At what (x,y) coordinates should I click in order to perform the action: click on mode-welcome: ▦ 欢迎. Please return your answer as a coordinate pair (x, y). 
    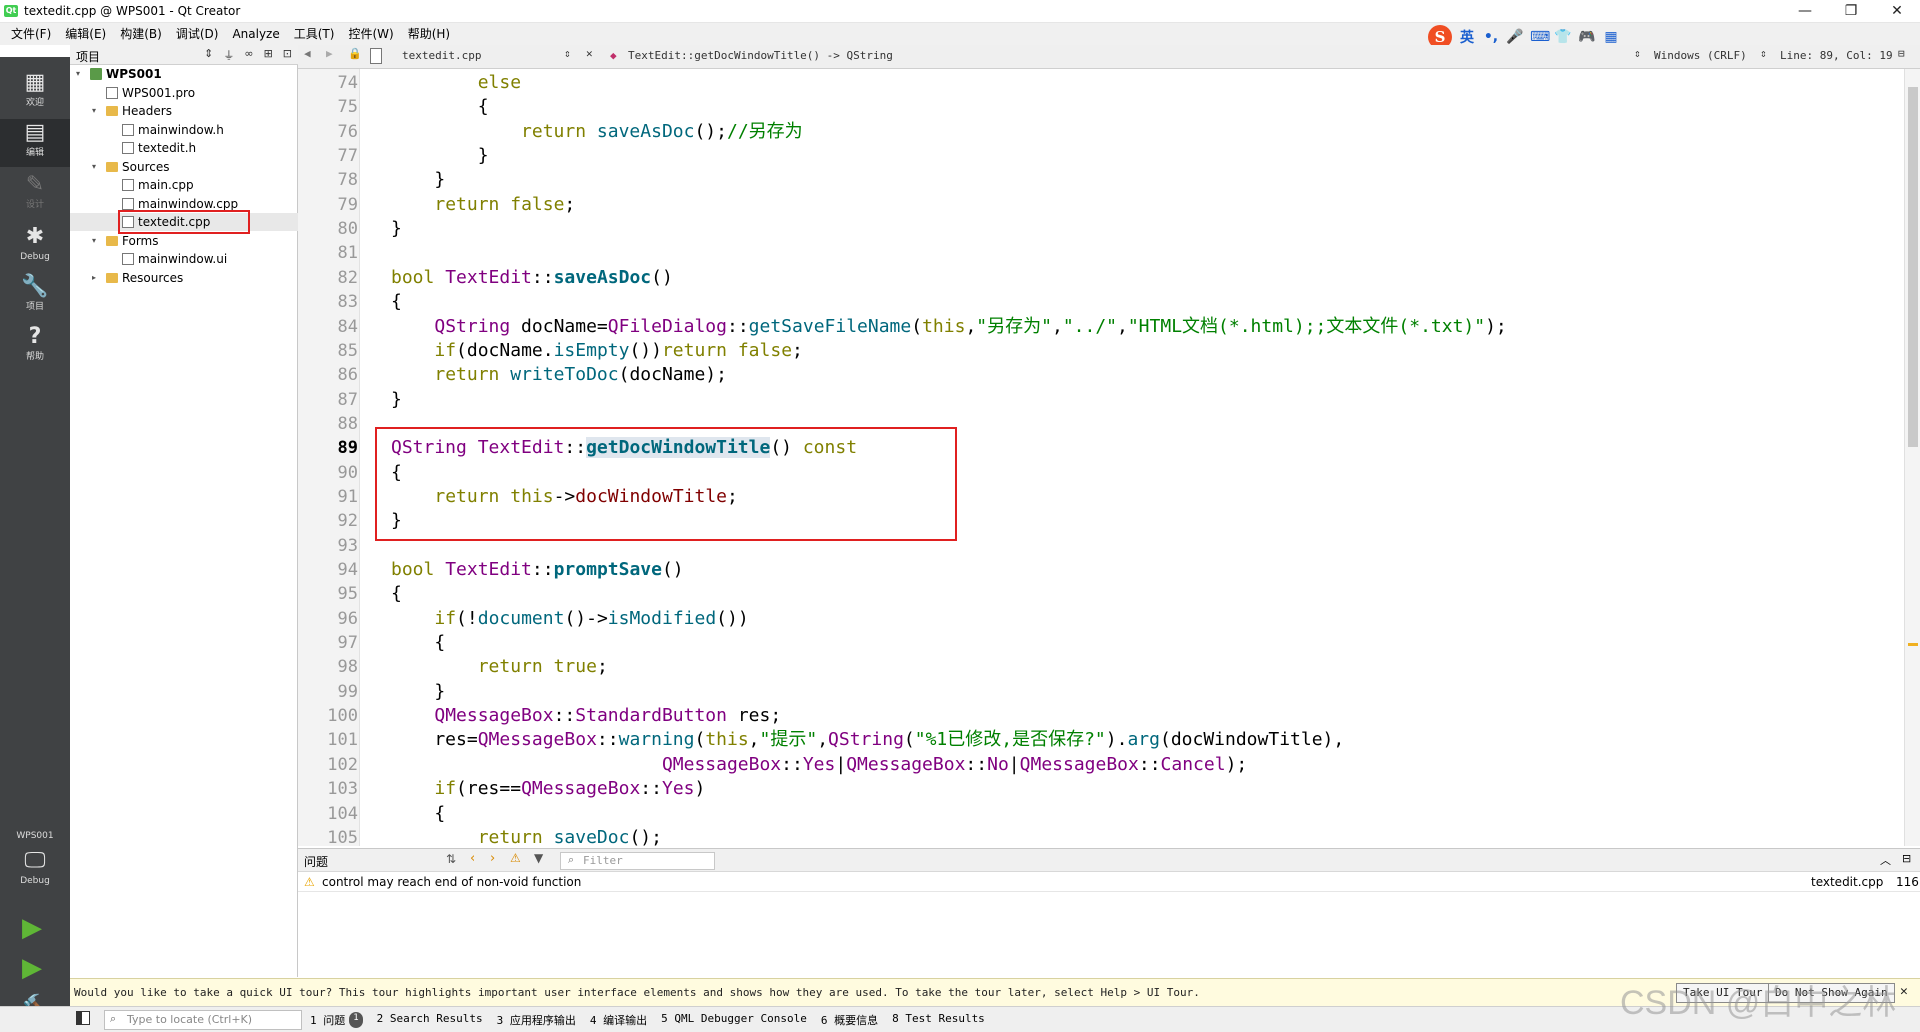
    Looking at the image, I should click on (35, 93).